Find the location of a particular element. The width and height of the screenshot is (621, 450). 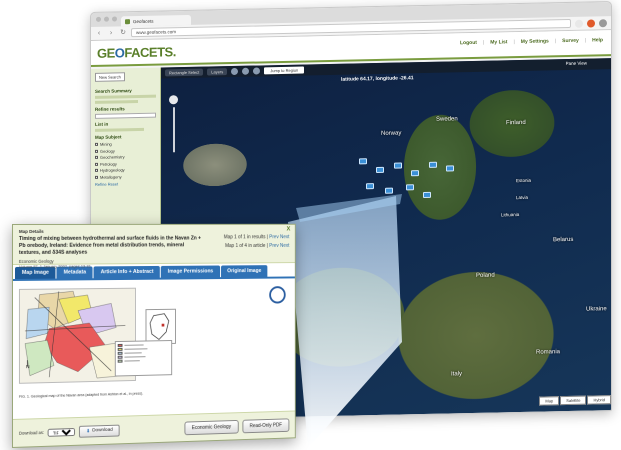

map-type-satellite: Satellite is located at coordinates (573, 400).